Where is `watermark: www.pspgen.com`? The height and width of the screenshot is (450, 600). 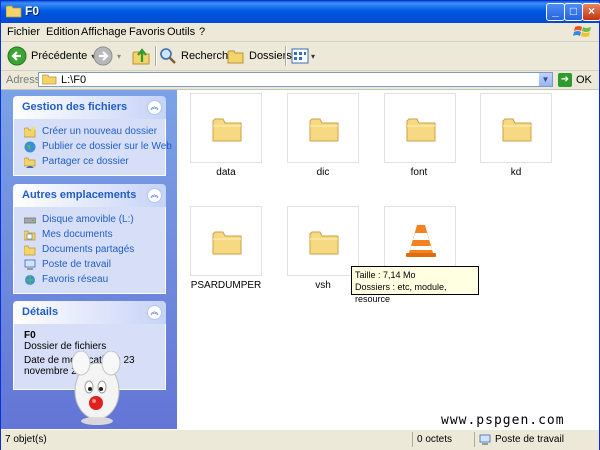 watermark: www.pspgen.com is located at coordinates (503, 420).